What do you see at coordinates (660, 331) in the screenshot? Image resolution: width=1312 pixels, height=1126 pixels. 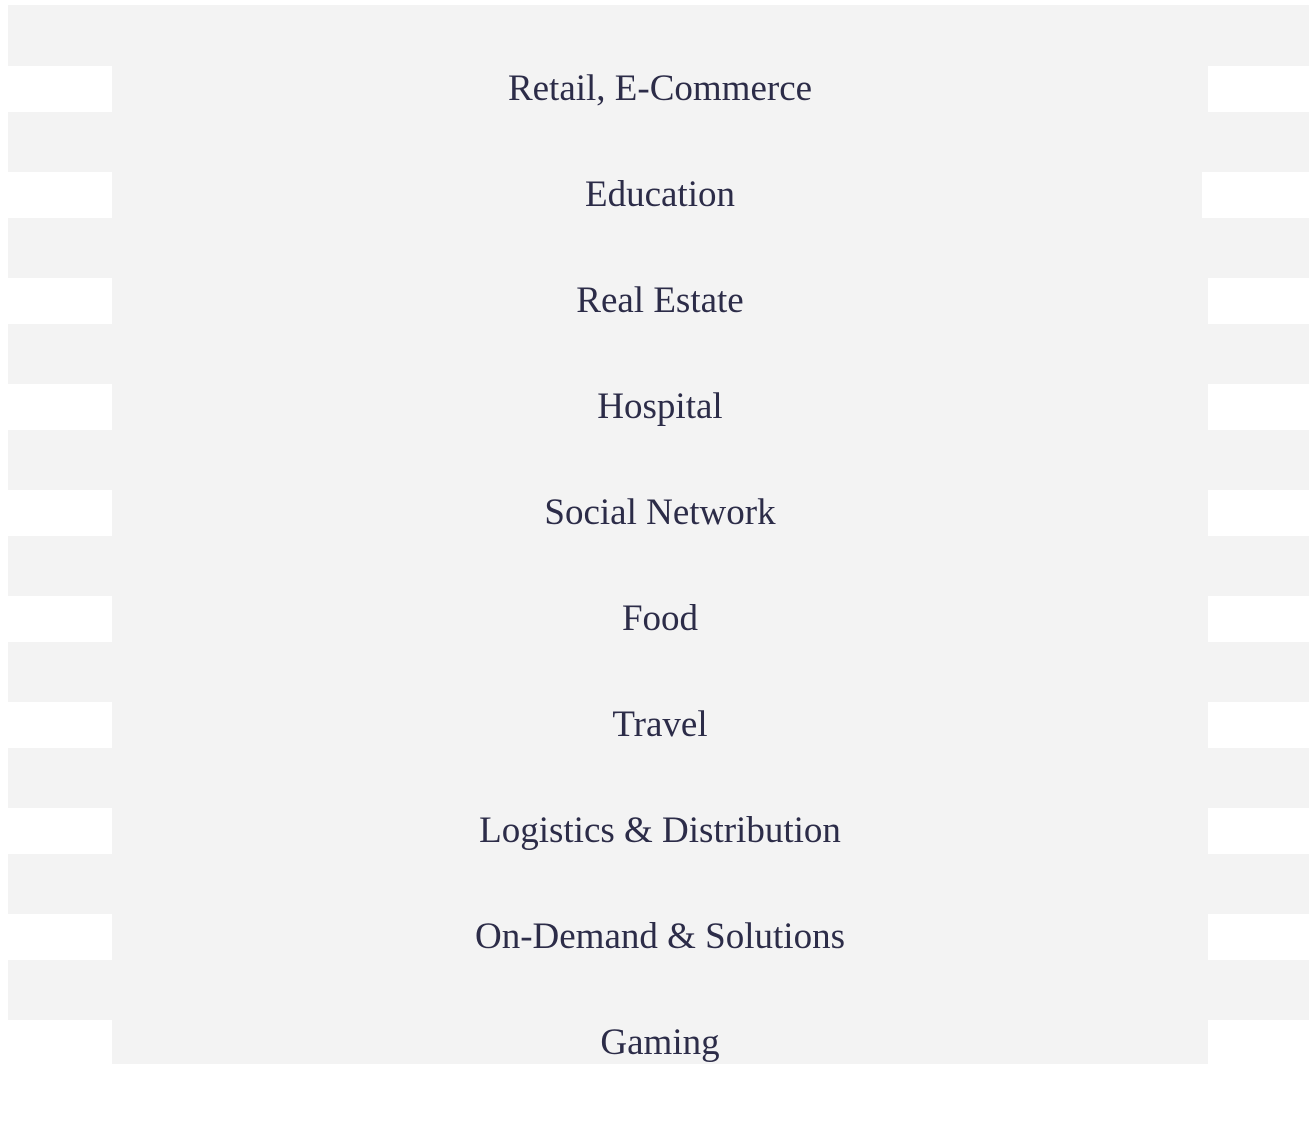 I see `menu-item-real-estate: Real Estate` at bounding box center [660, 331].